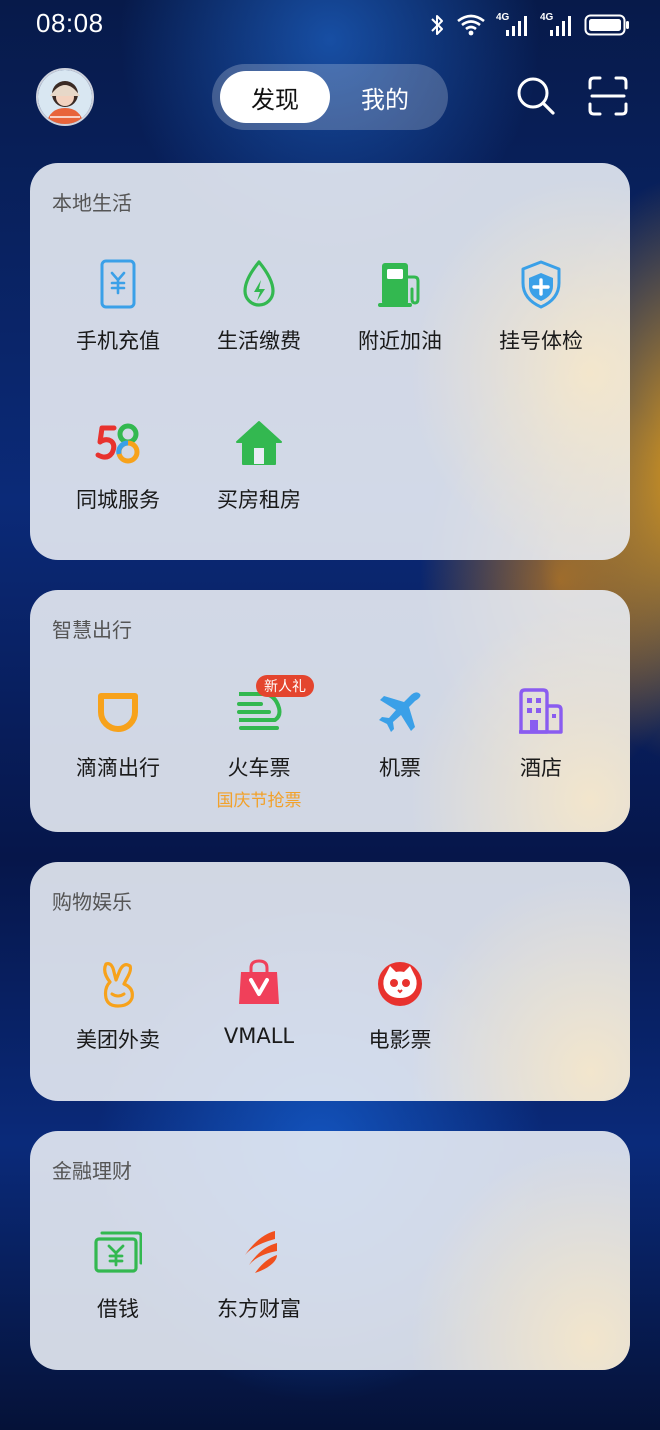 The height and width of the screenshot is (1430, 660). What do you see at coordinates (259, 768) in the screenshot?
I see `service-label: 火车票` at bounding box center [259, 768].